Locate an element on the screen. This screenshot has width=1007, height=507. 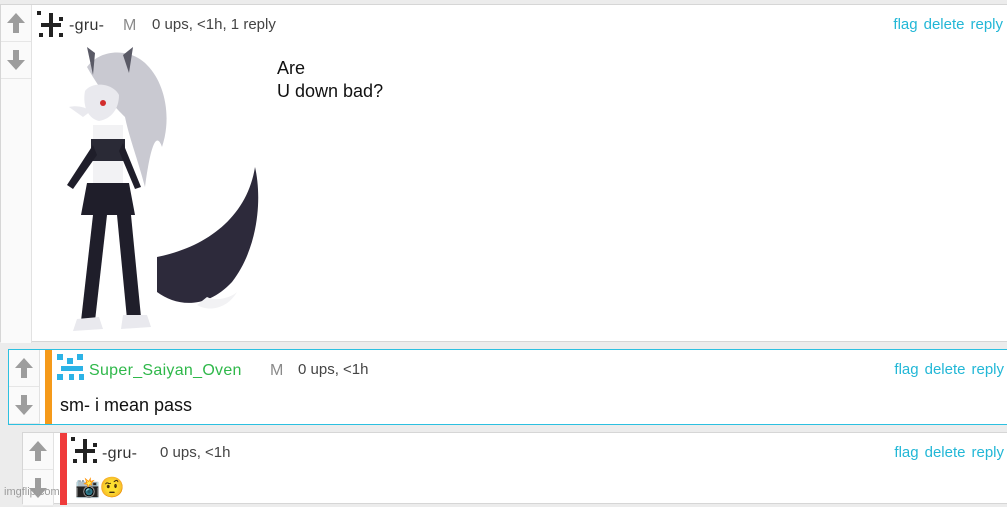
comment-text: 📸🤨 is located at coordinates (100, 488).